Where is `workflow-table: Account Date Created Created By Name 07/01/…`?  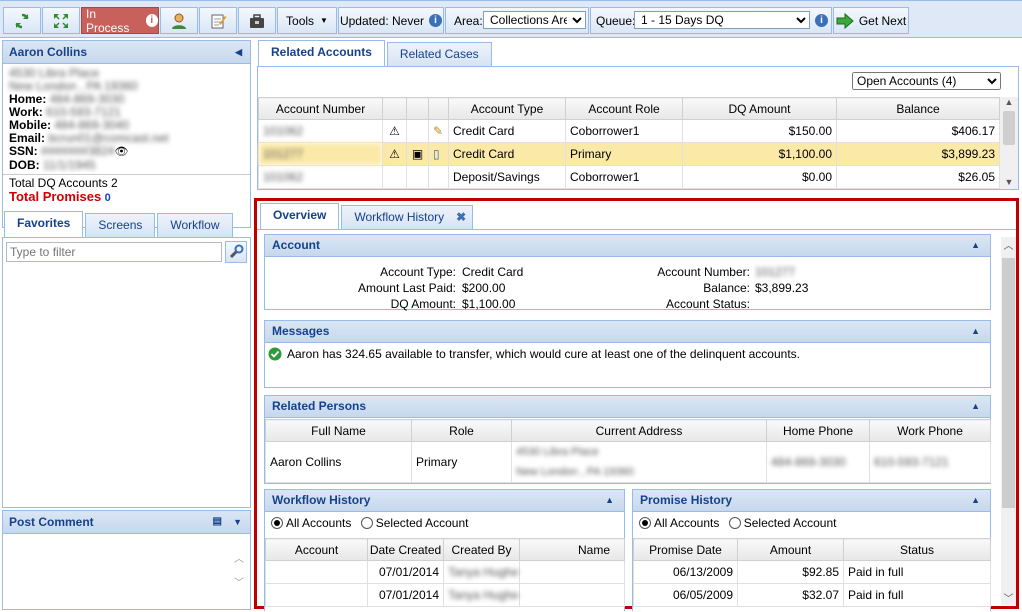 workflow-table: Account Date Created Created By Name 07/01/… is located at coordinates (445, 572).